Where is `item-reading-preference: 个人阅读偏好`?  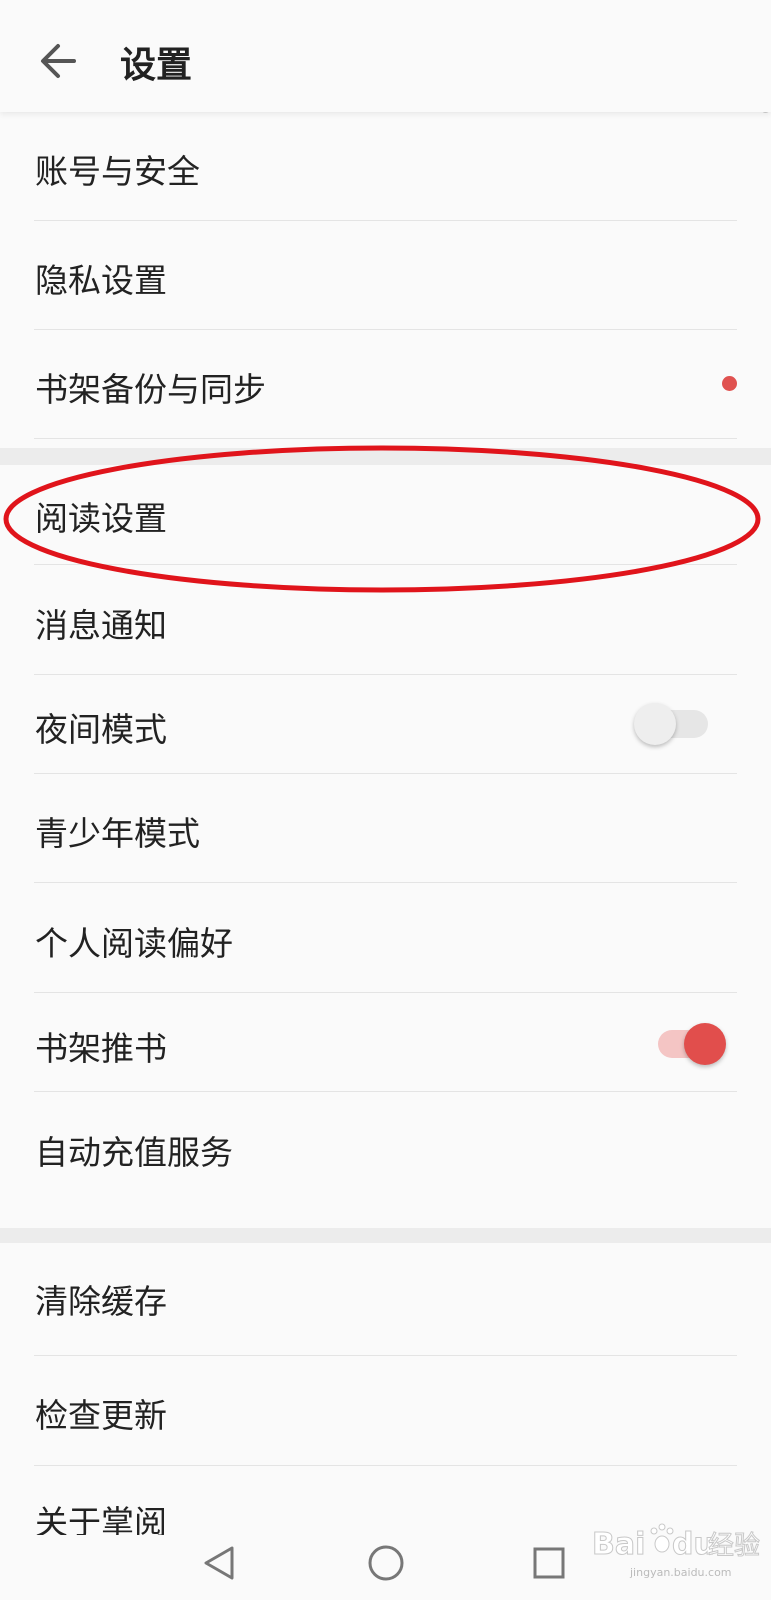 item-reading-preference: 个人阅读偏好 is located at coordinates (385, 937).